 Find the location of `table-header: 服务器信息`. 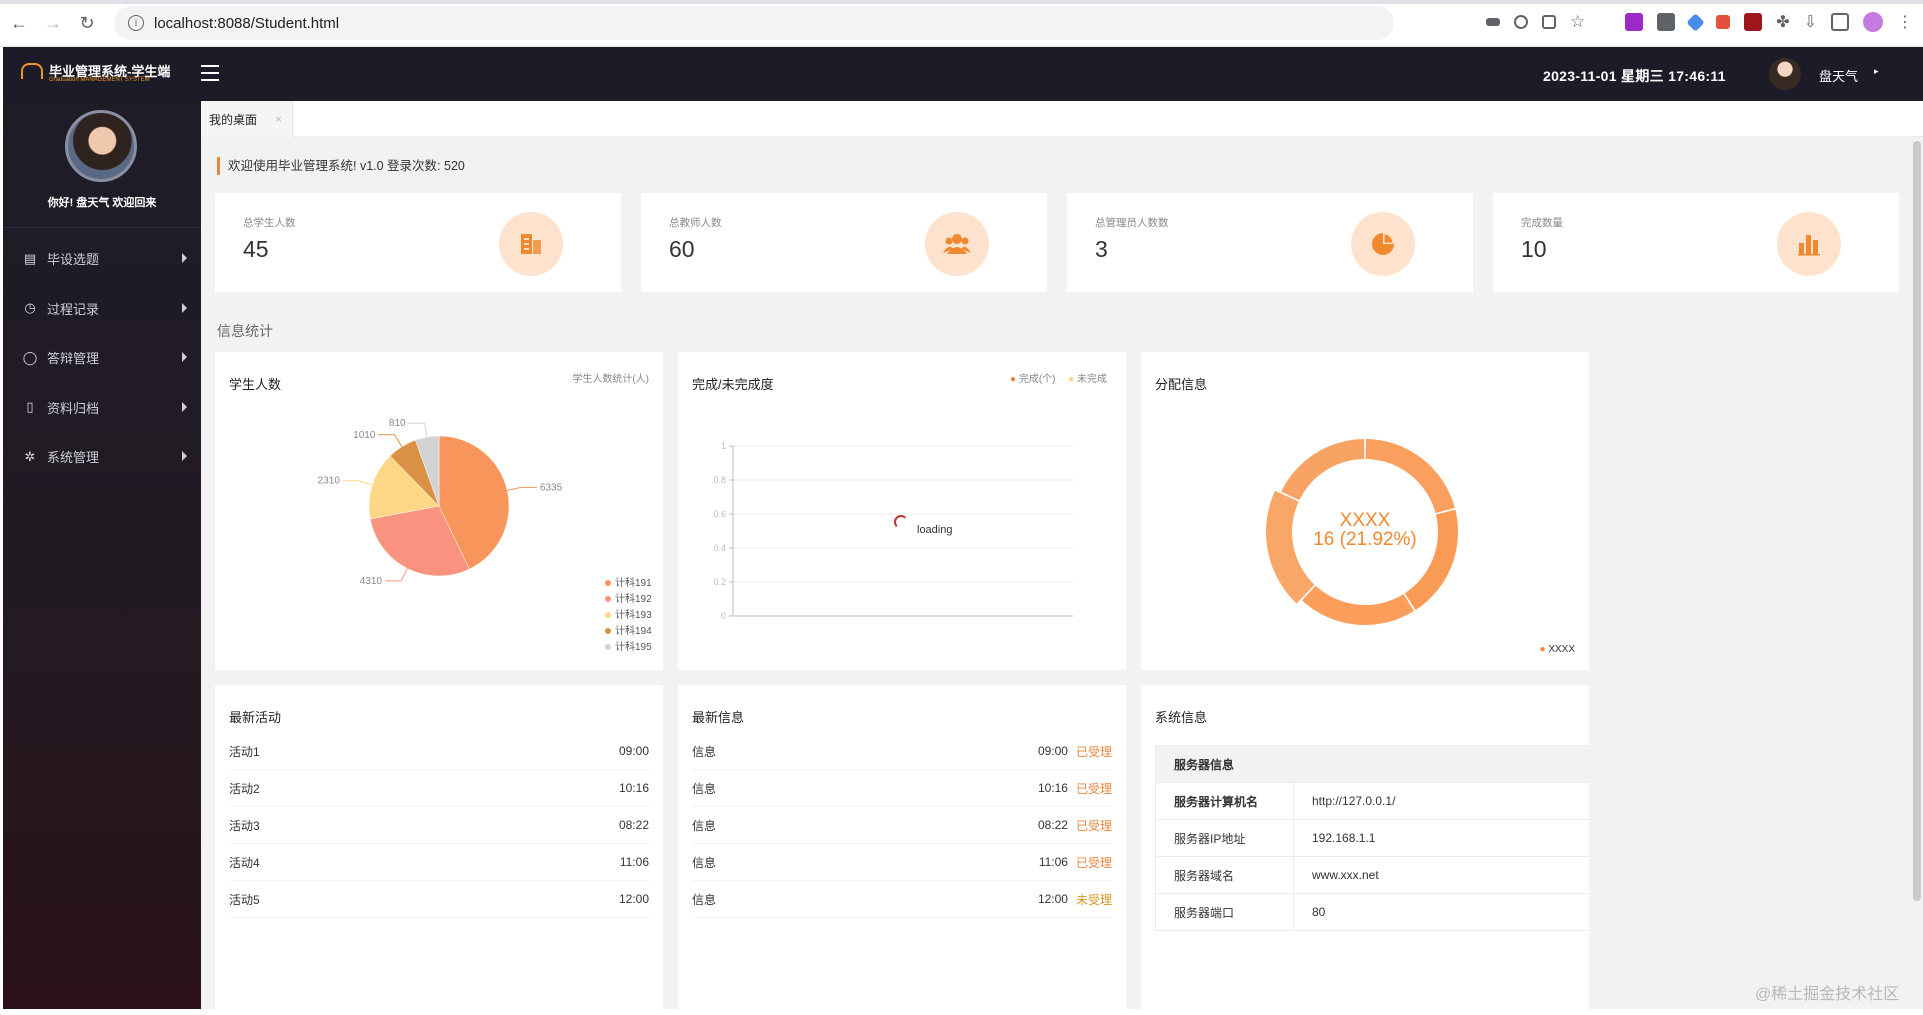

table-header: 服务器信息 is located at coordinates (1372, 764).